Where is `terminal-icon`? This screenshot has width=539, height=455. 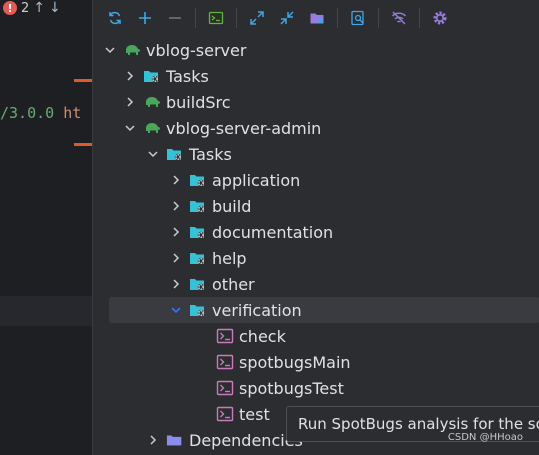 terminal-icon is located at coordinates (216, 18).